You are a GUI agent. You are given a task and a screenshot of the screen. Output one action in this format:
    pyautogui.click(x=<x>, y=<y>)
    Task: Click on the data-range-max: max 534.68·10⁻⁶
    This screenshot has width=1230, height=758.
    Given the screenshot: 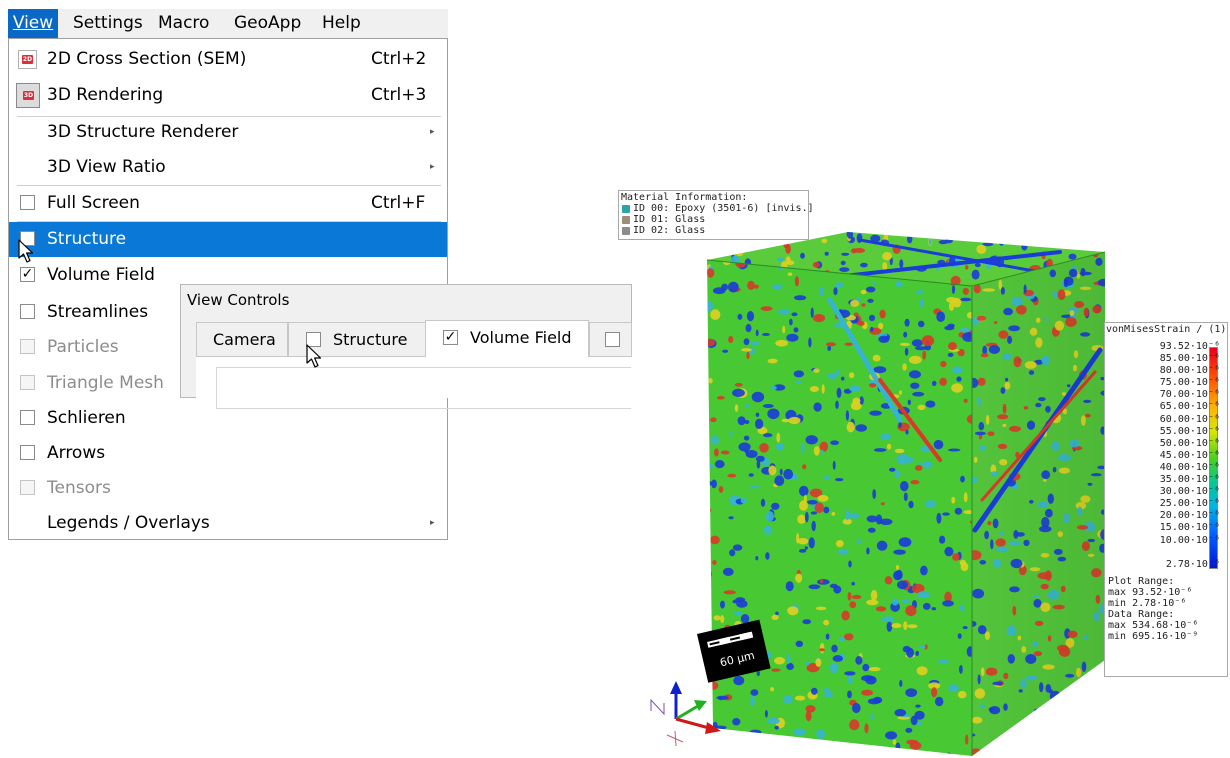 What is the action you would take?
    pyautogui.click(x=1153, y=625)
    